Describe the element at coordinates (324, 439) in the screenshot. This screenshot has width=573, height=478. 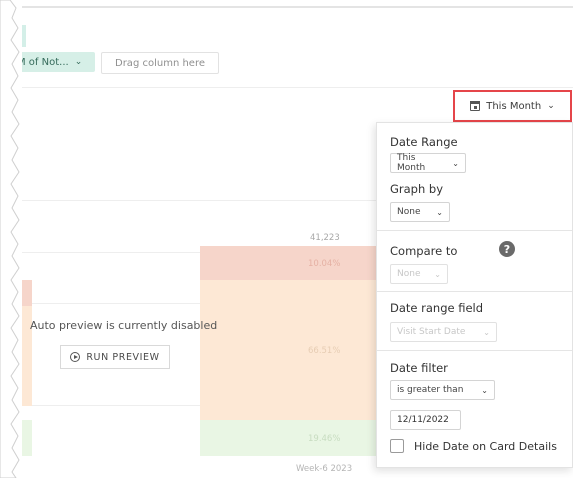
I see `chart-value-label: 19.46%` at that location.